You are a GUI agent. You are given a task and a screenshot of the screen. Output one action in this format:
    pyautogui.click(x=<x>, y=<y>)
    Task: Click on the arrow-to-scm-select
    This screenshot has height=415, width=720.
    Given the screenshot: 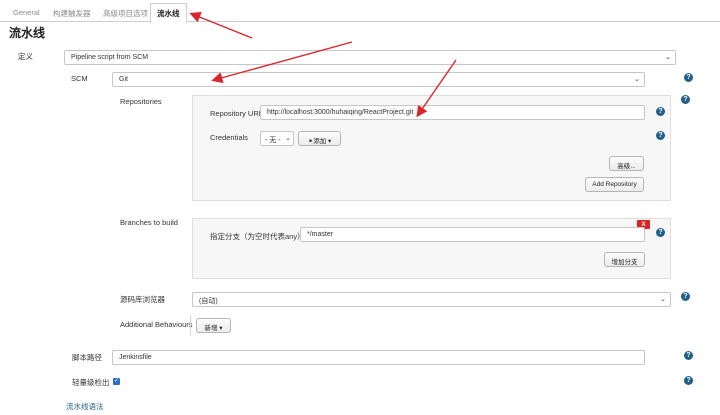 What is the action you would take?
    pyautogui.click(x=282, y=62)
    